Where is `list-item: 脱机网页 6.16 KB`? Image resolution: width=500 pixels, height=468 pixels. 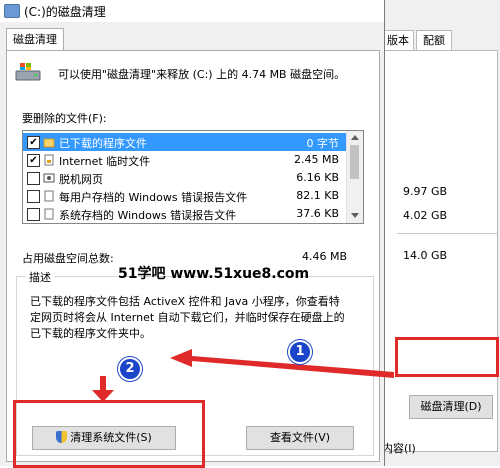 list-item: 脱机网页 6.16 KB is located at coordinates (185, 178).